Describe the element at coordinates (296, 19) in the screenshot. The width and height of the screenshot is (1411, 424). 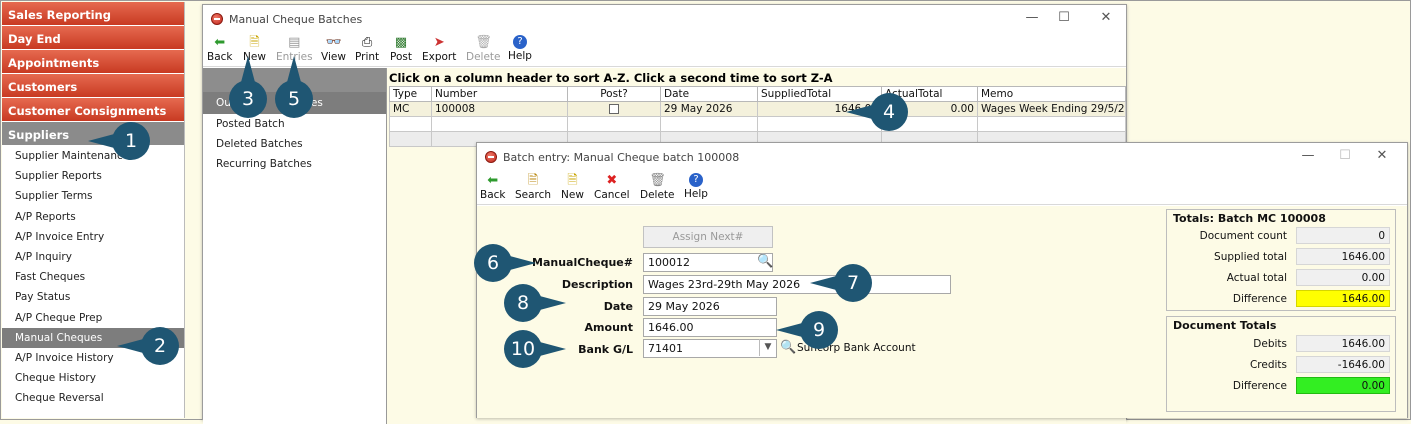
I see `batches-window-title: Manual Cheque Batches` at that location.